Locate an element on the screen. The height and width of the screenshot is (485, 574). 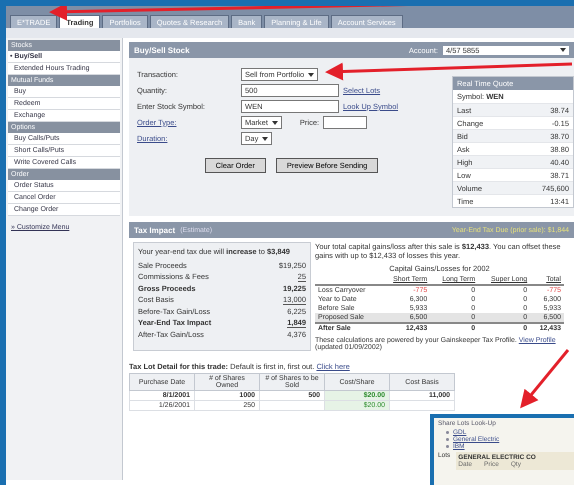
price-field is located at coordinates (345, 122).